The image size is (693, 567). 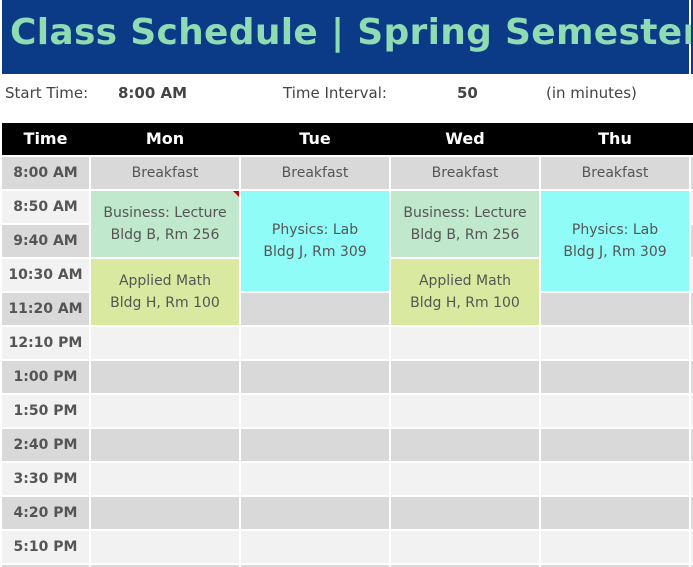 What do you see at coordinates (45, 139) in the screenshot?
I see `col-header-time: Time` at bounding box center [45, 139].